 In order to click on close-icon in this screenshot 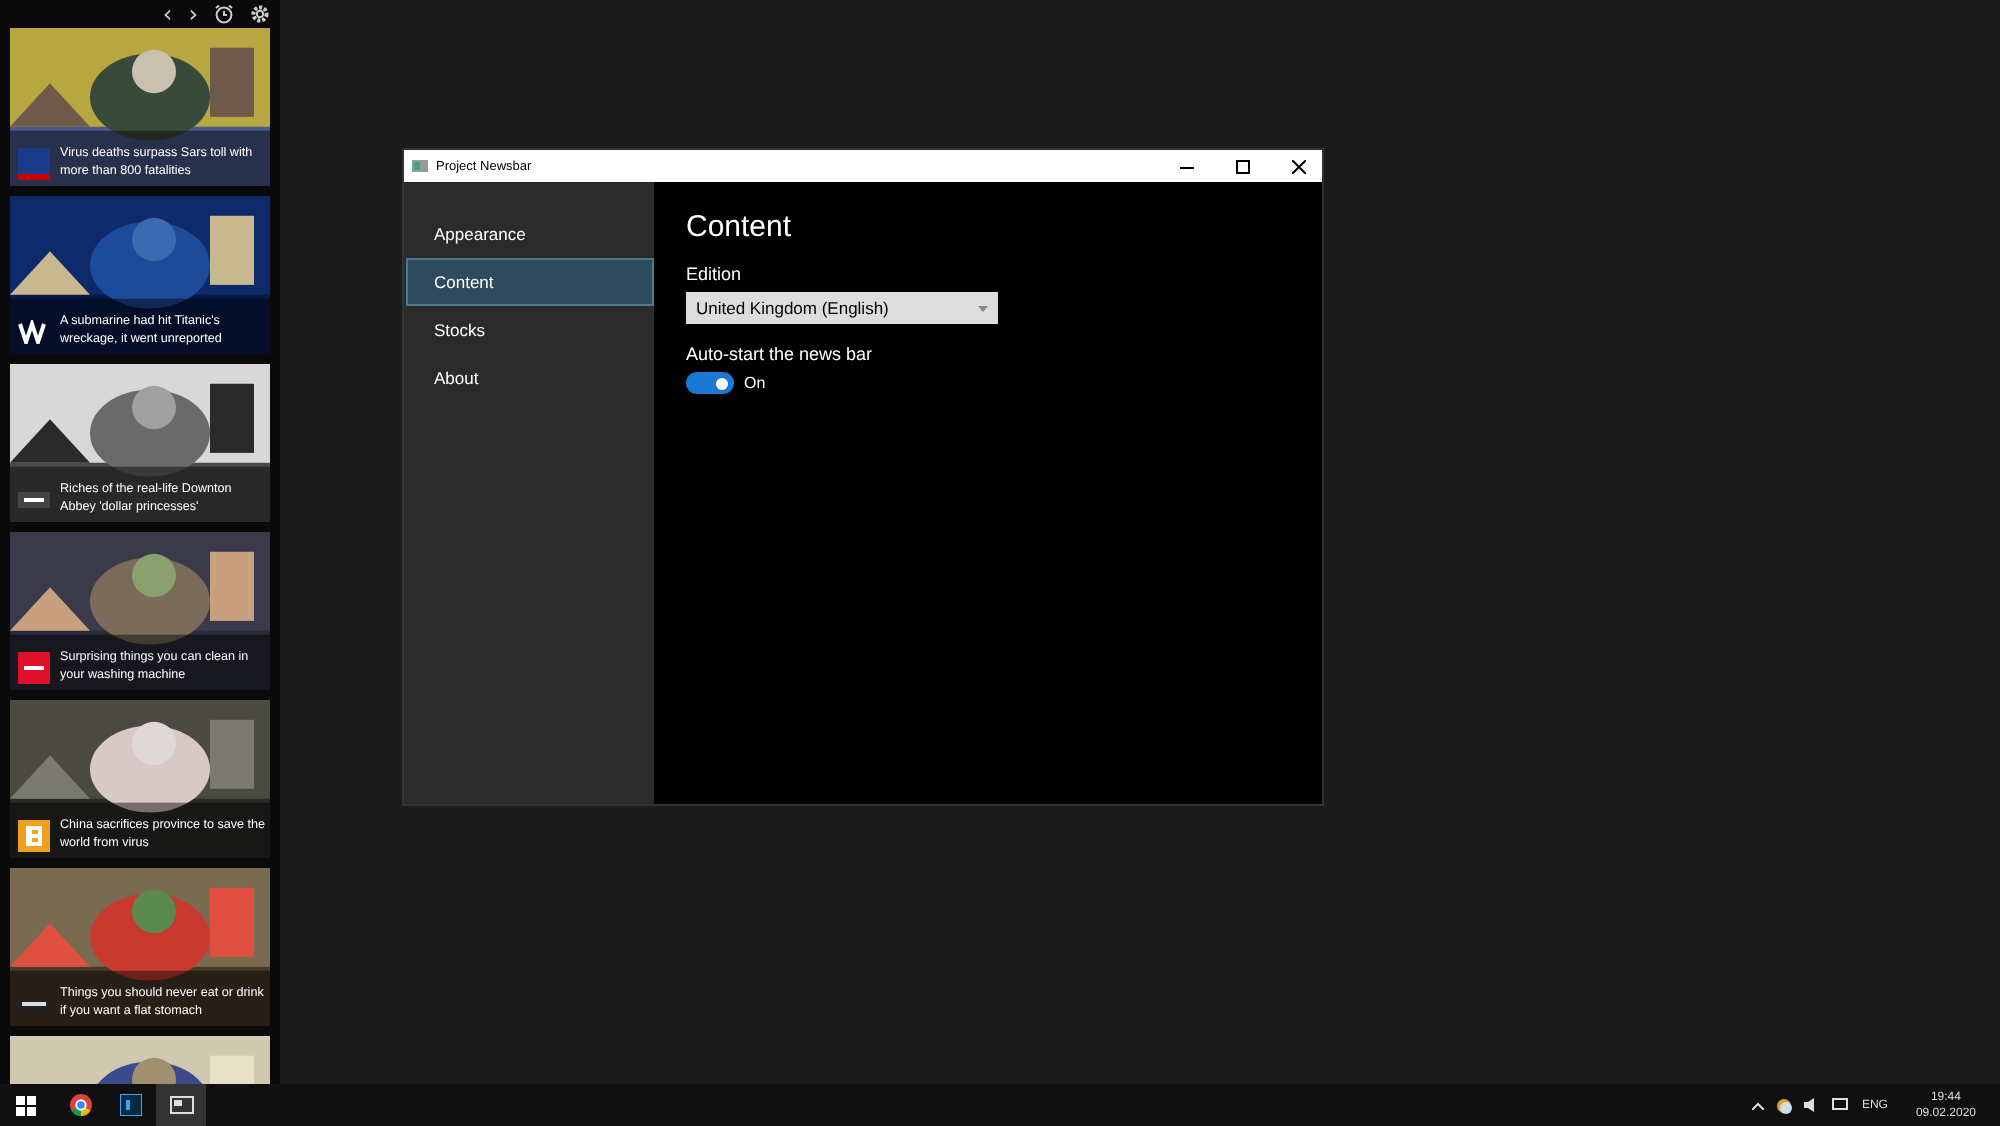, I will do `click(1298, 166)`.